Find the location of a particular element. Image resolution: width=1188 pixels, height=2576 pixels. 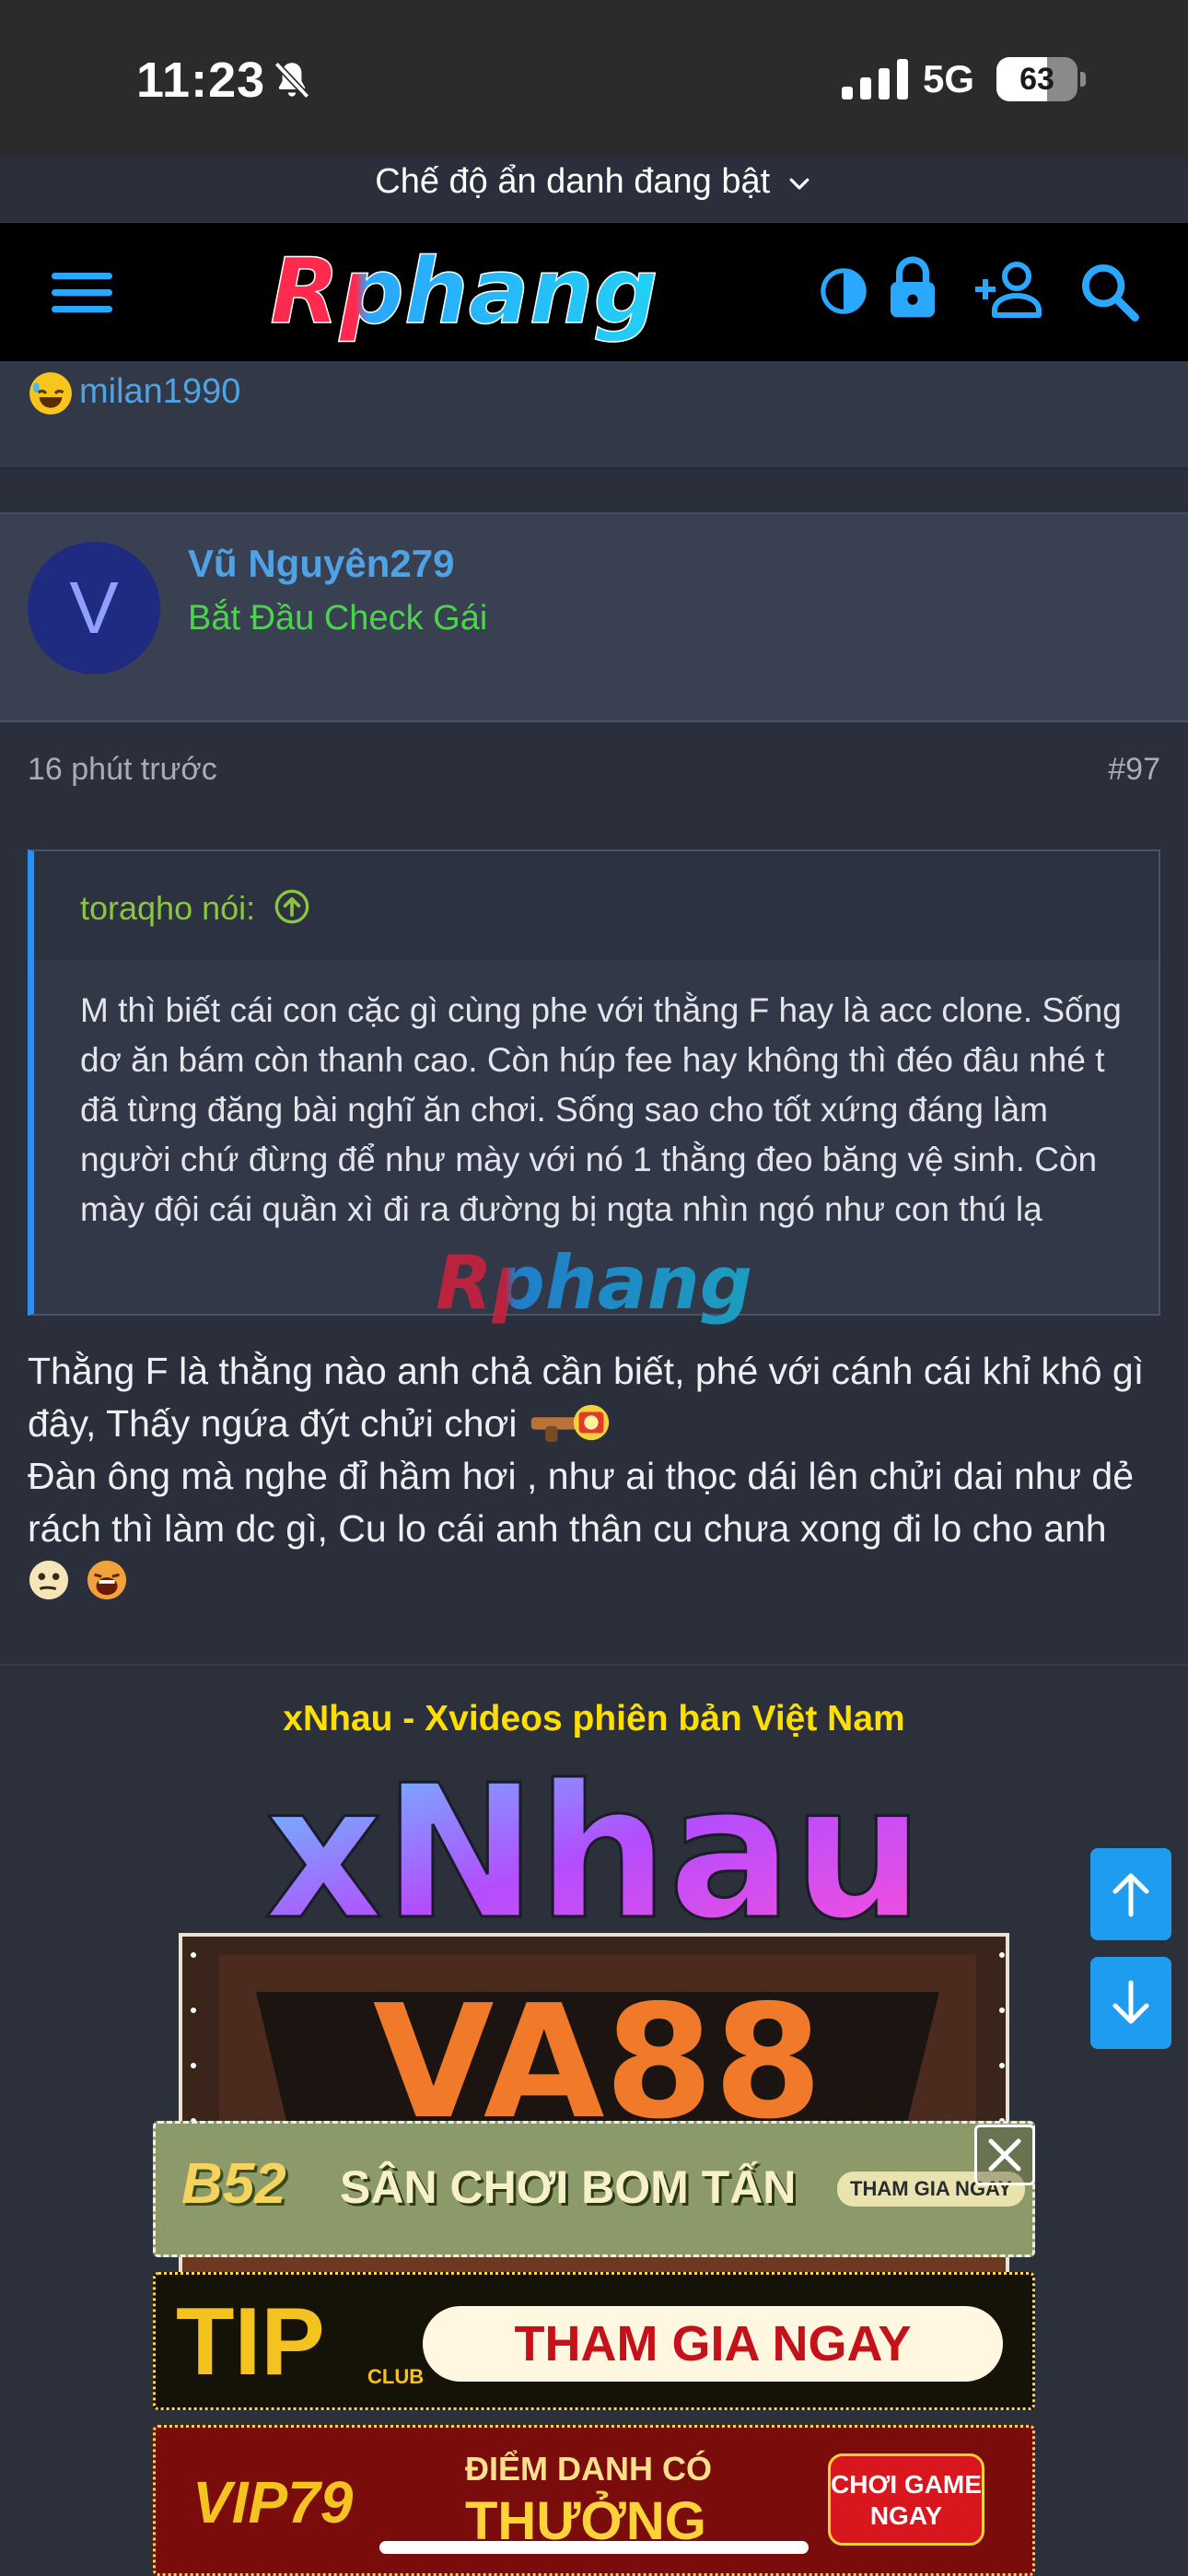

close-ad-button is located at coordinates (1004, 2155).